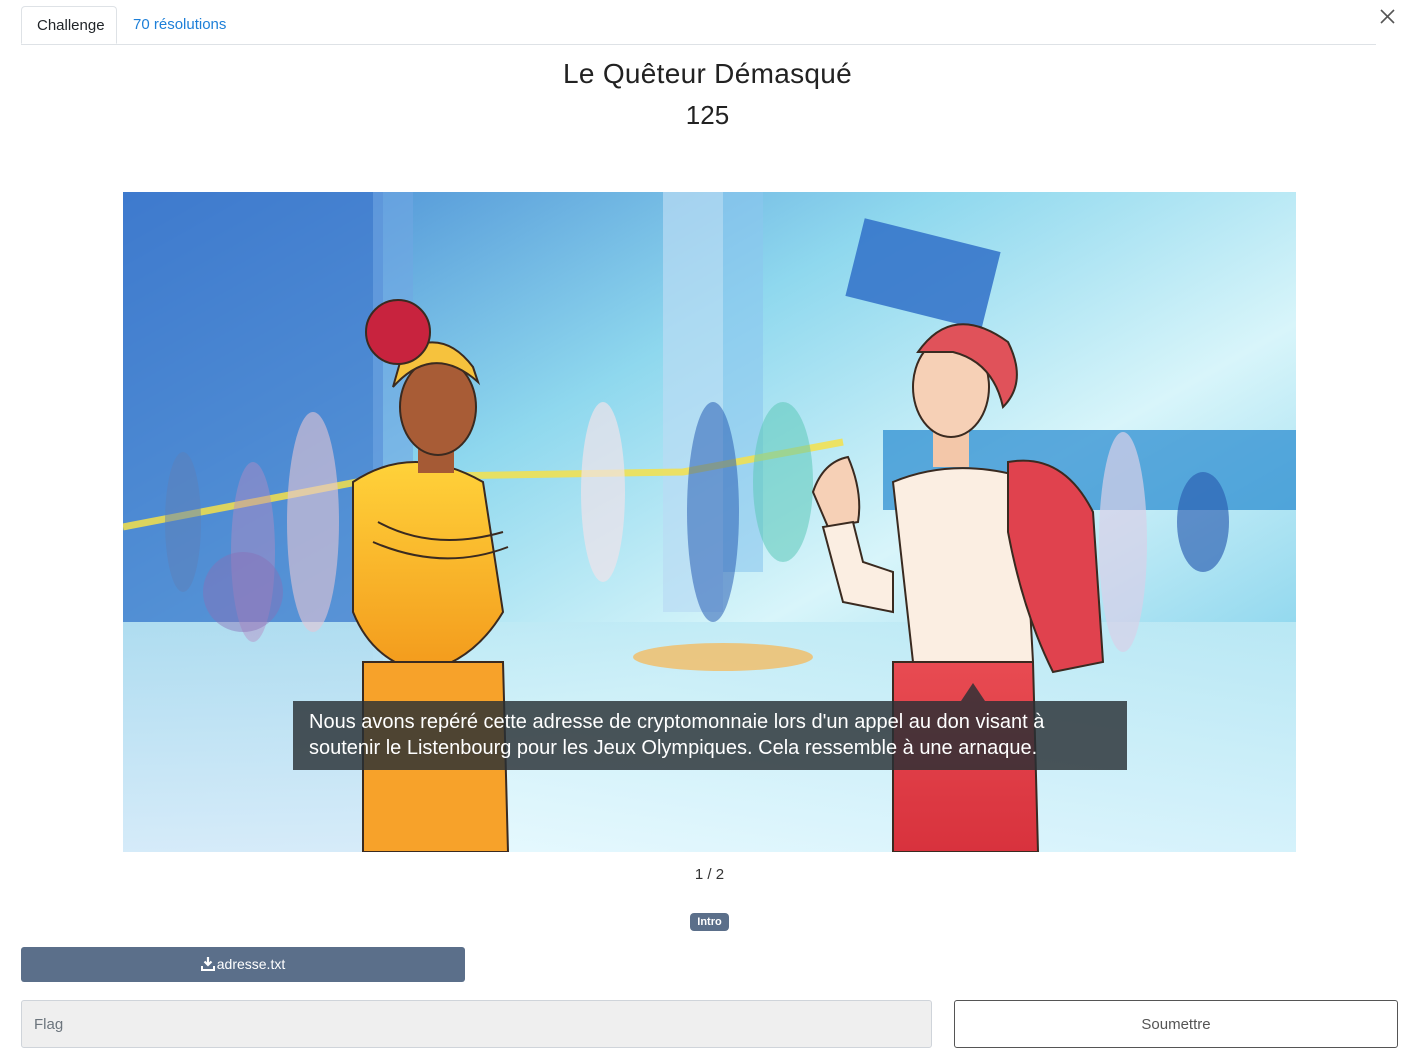 The image size is (1415, 1059). What do you see at coordinates (707, 73) in the screenshot?
I see `challenge-title: Le Quêteur Démasqué` at bounding box center [707, 73].